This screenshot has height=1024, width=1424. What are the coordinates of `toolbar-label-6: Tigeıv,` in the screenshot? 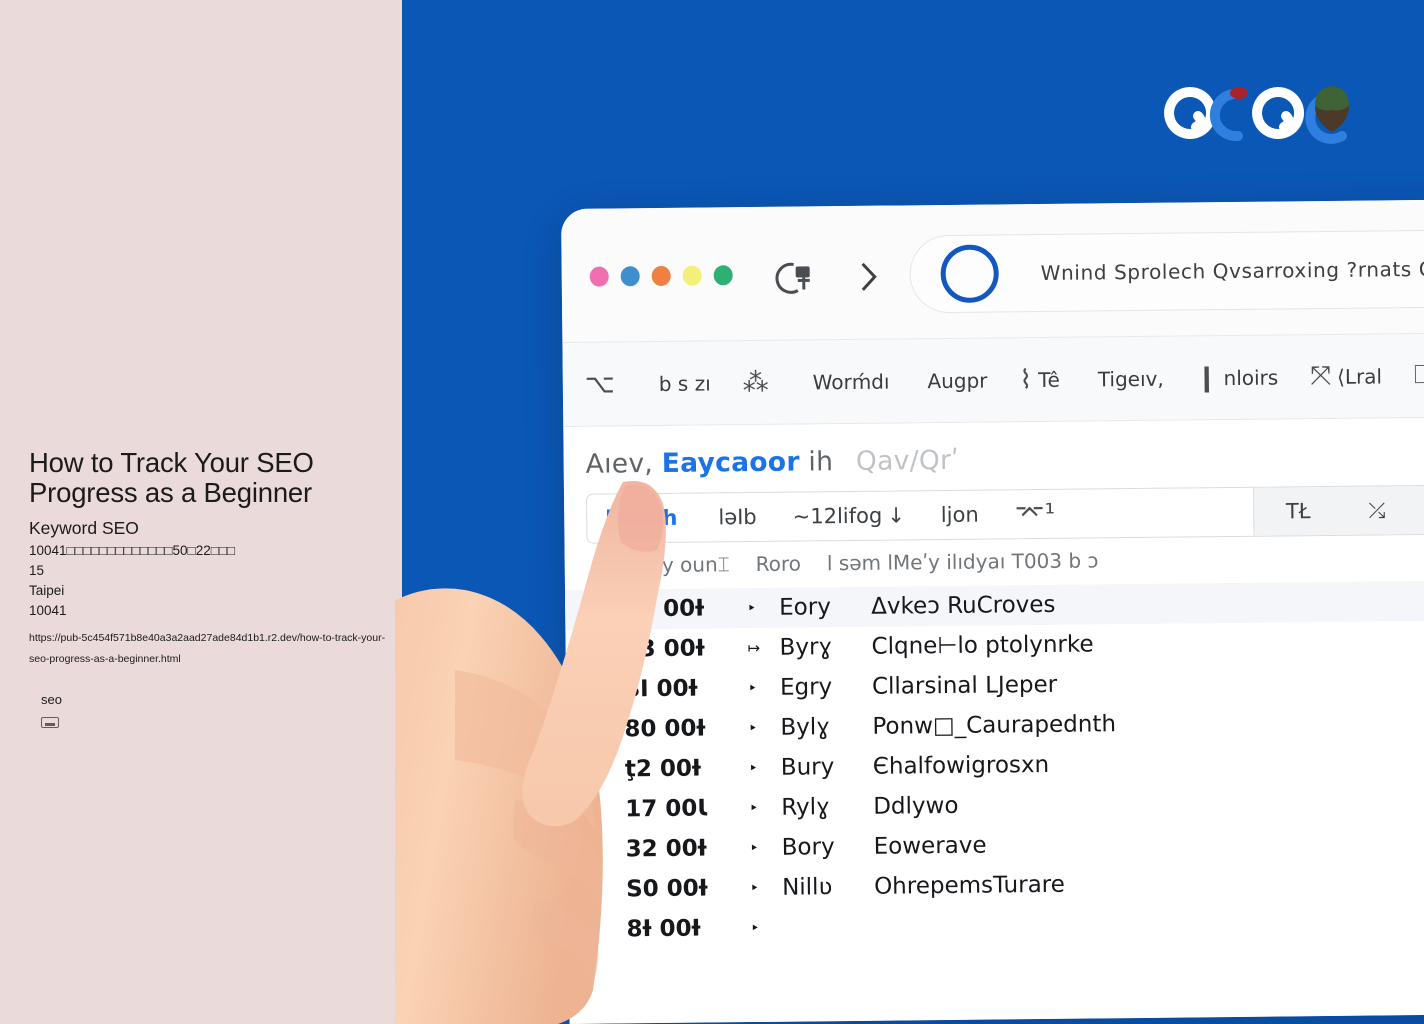 It's located at (1130, 378).